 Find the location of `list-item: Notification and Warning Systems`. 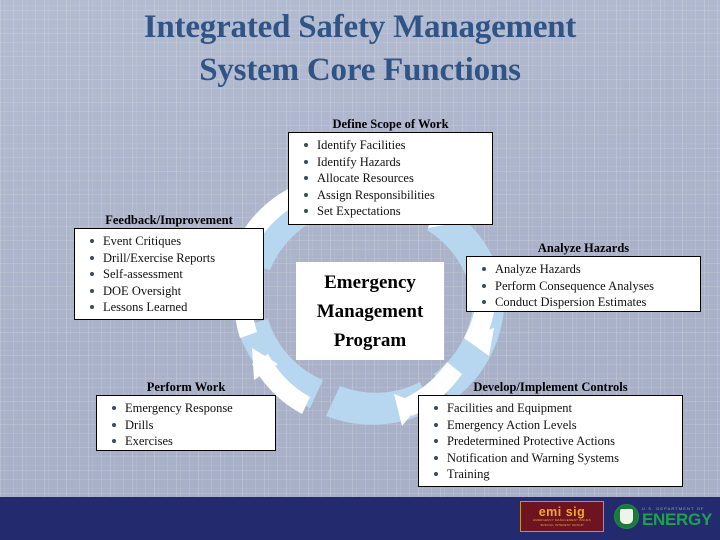

list-item: Notification and Warning Systems is located at coordinates (556, 458).